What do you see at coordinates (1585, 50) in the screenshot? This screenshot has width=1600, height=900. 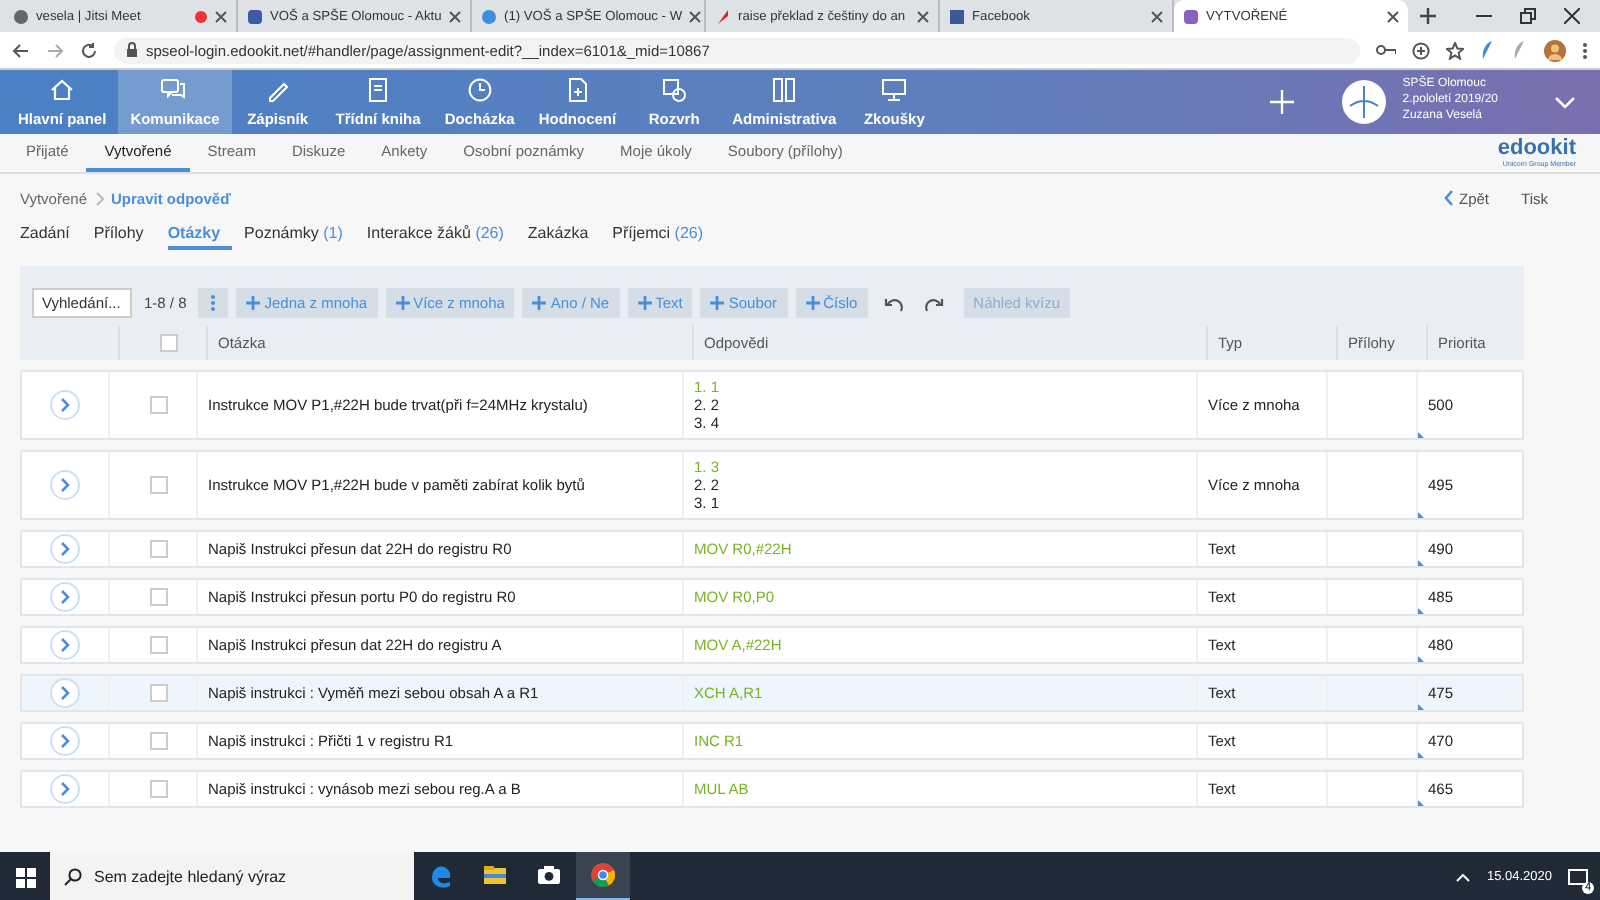 I see `menu-icon` at bounding box center [1585, 50].